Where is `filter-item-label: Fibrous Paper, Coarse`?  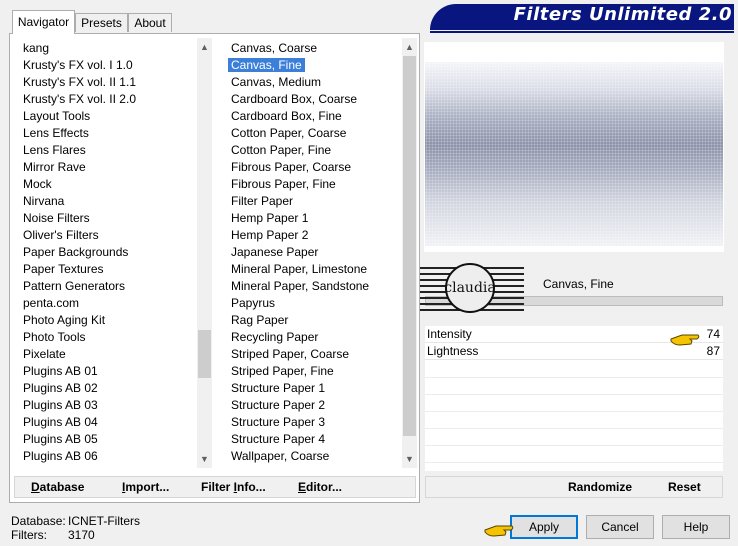
filter-item-label: Fibrous Paper, Coarse is located at coordinates (291, 167).